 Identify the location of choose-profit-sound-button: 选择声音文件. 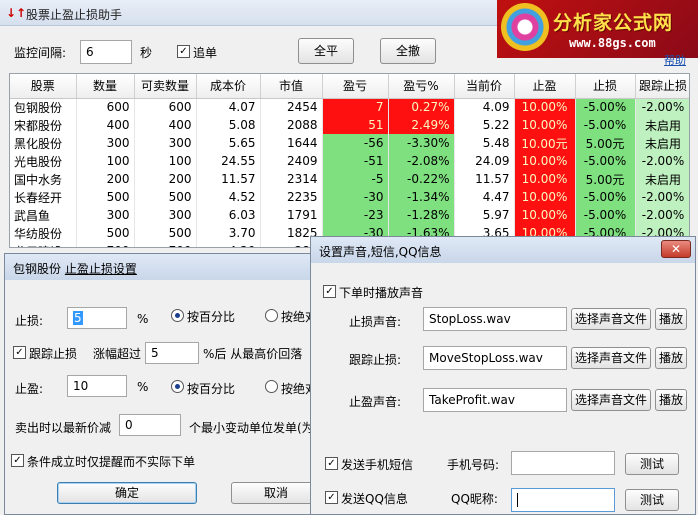
(611, 400).